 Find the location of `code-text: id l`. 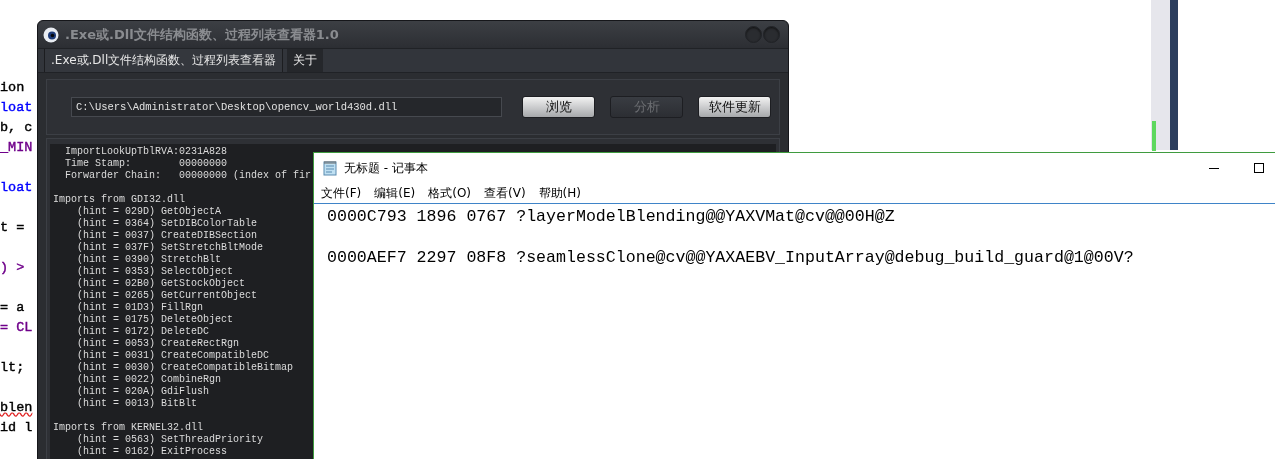

code-text: id l is located at coordinates (16, 427).